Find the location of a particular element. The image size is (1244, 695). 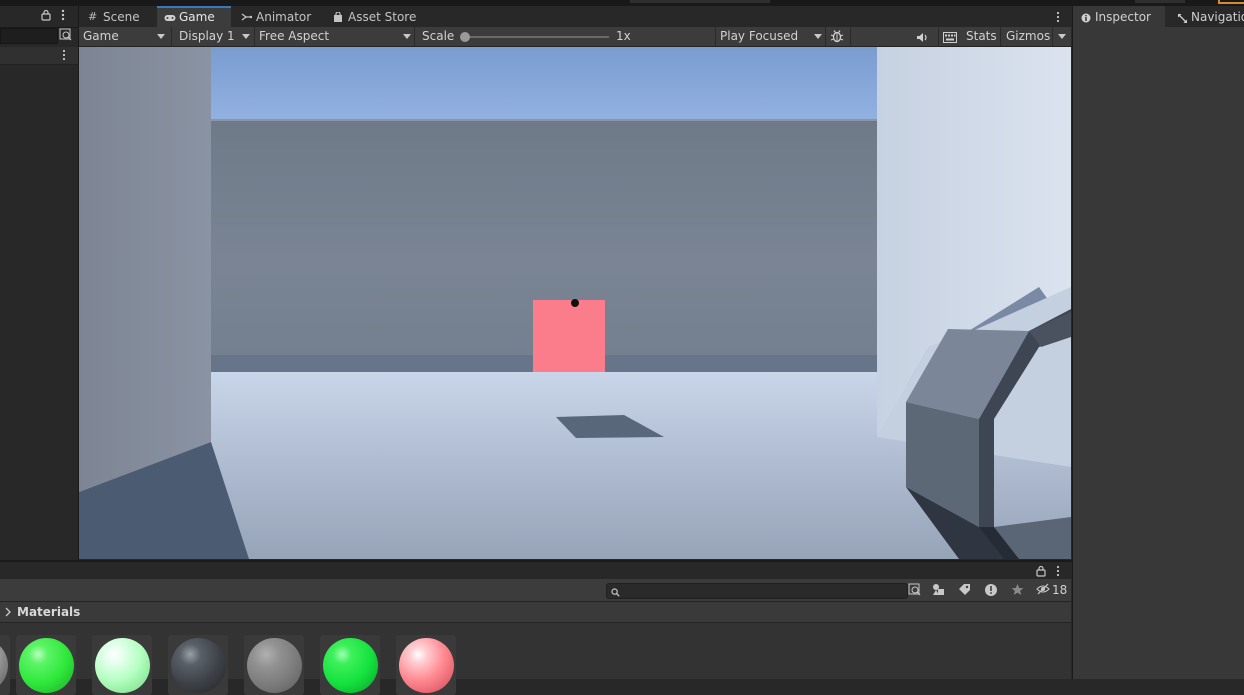

tab-inspector: Inspector is located at coordinates (1119, 16).